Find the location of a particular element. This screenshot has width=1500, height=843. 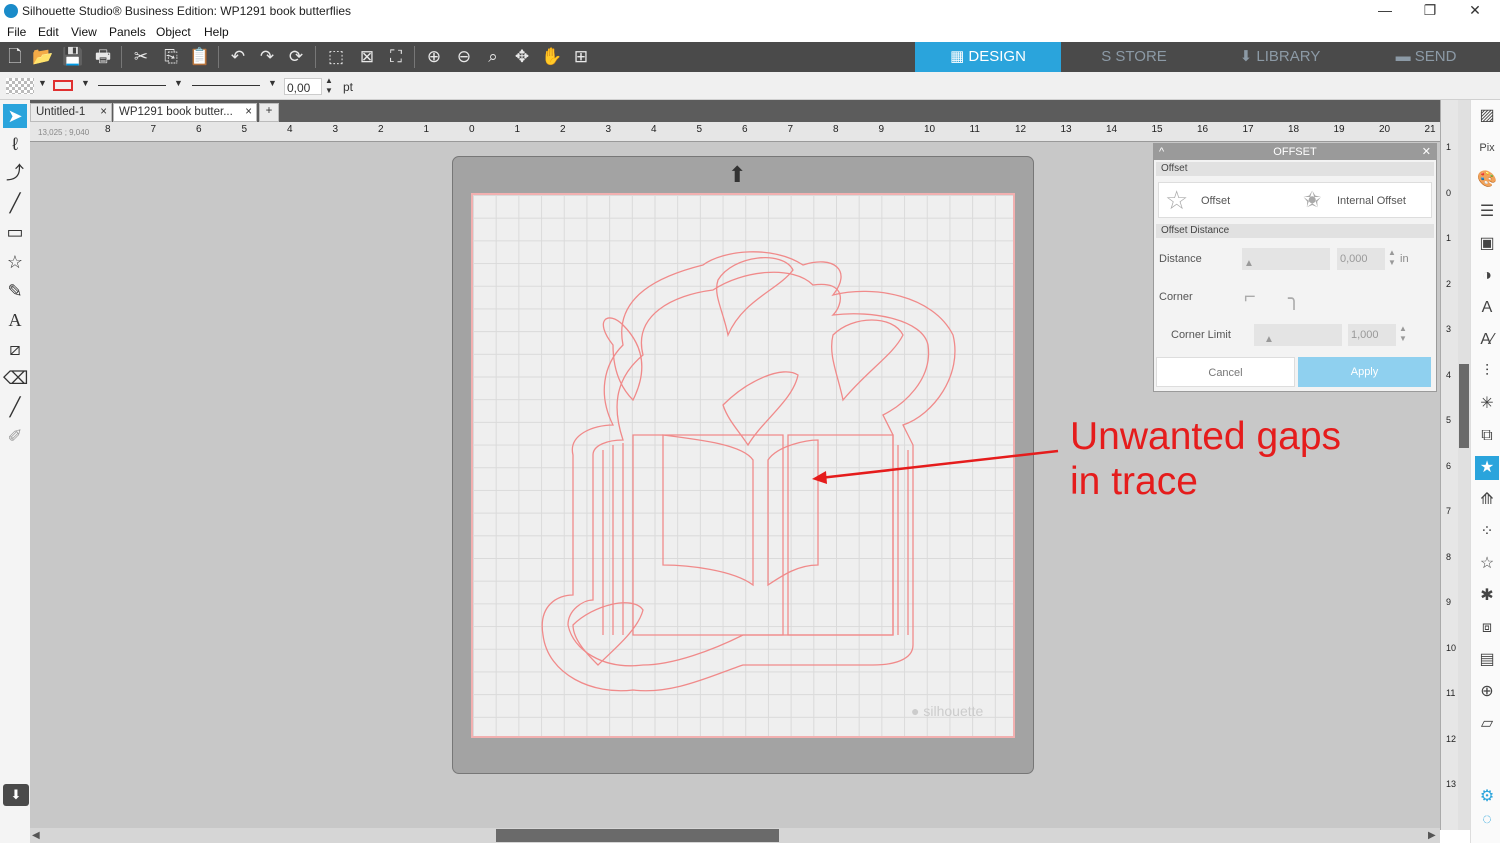

trace-icon: ⟰ is located at coordinates (1487, 500).